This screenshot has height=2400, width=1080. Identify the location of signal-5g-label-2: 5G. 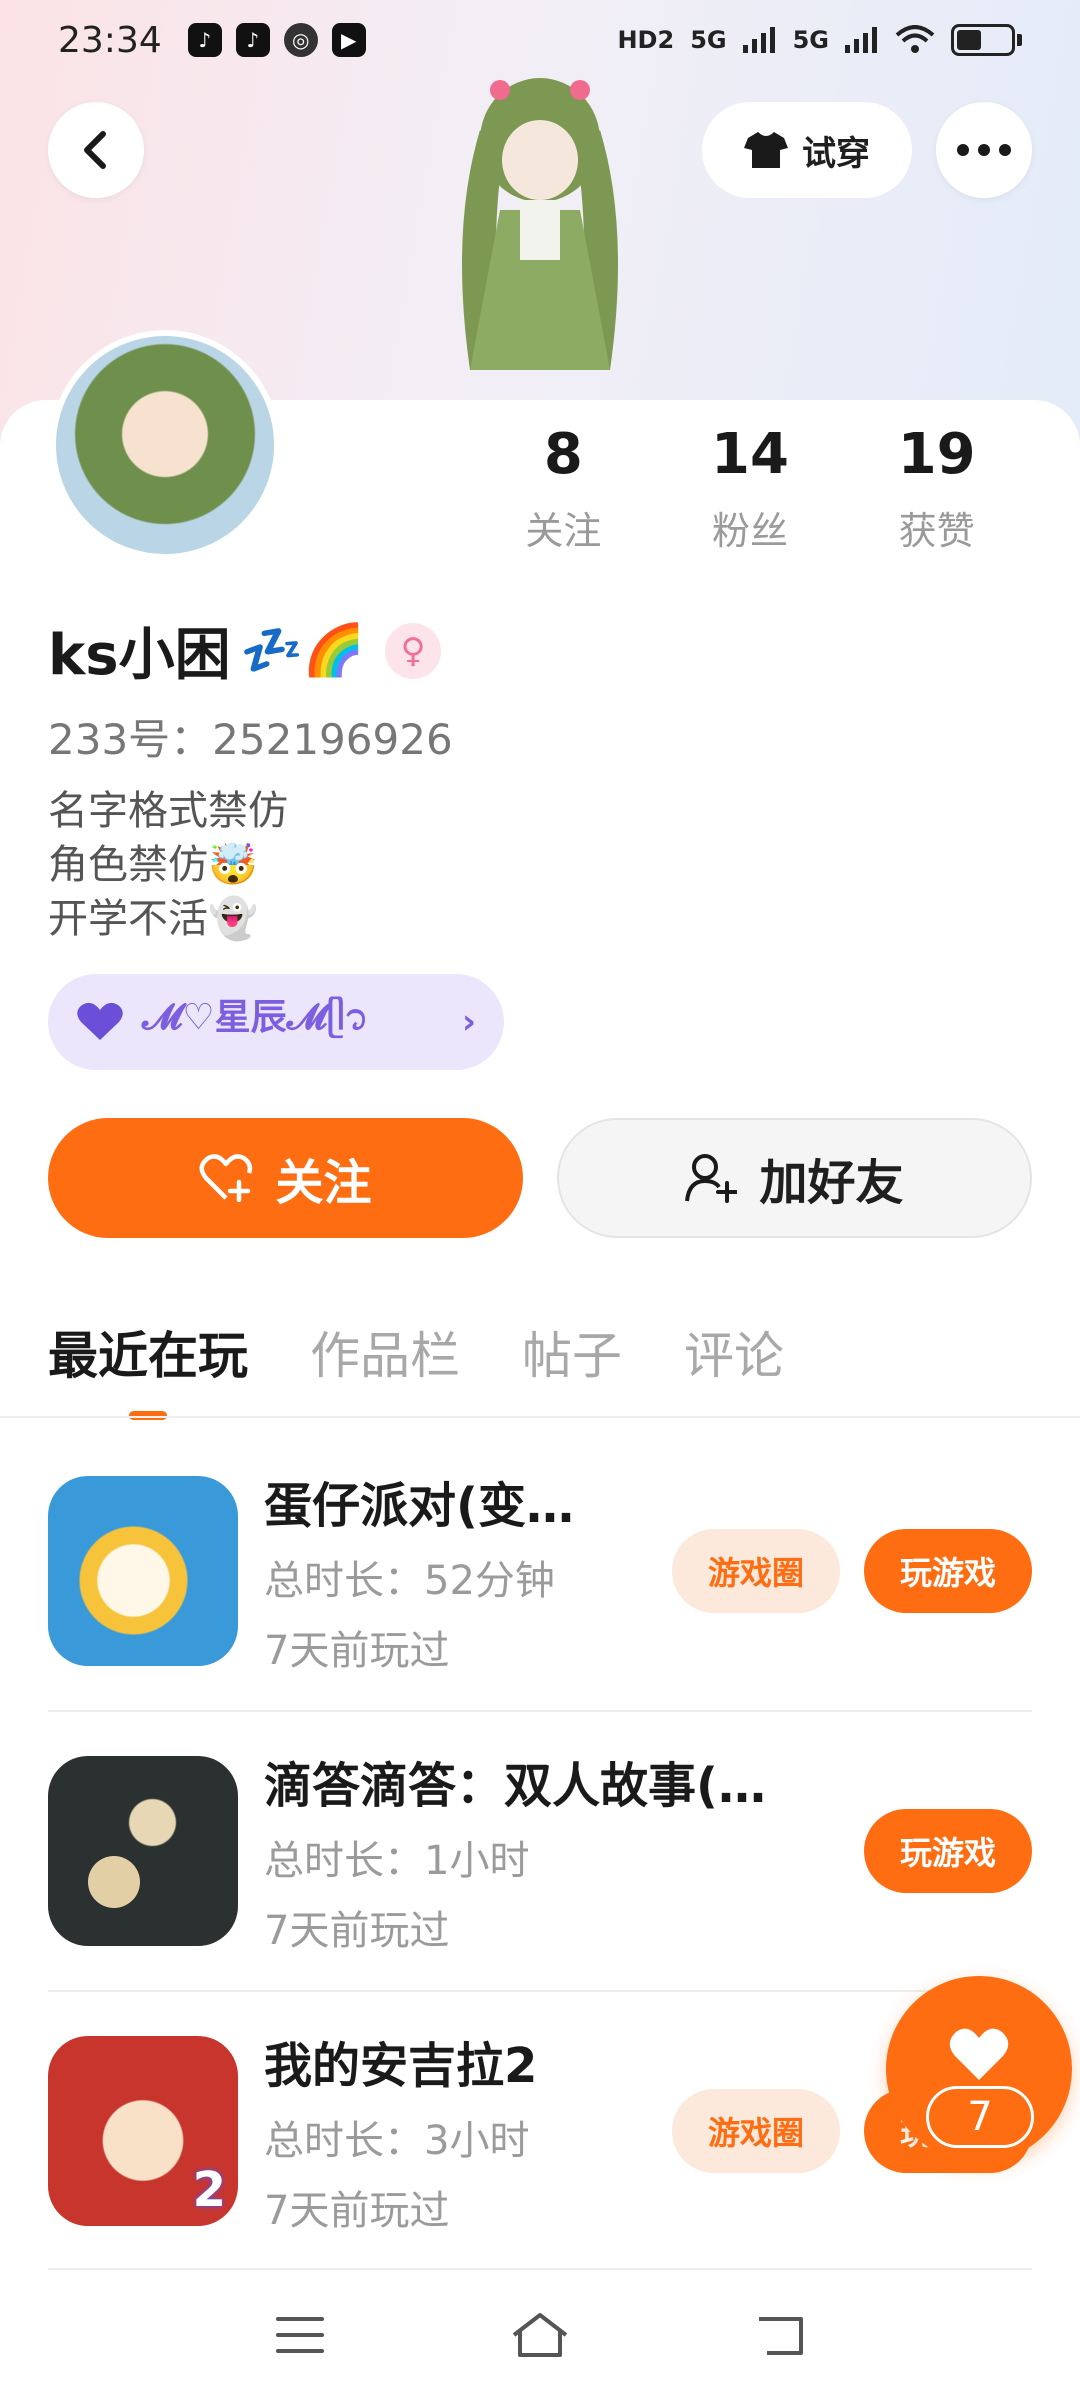
(810, 40).